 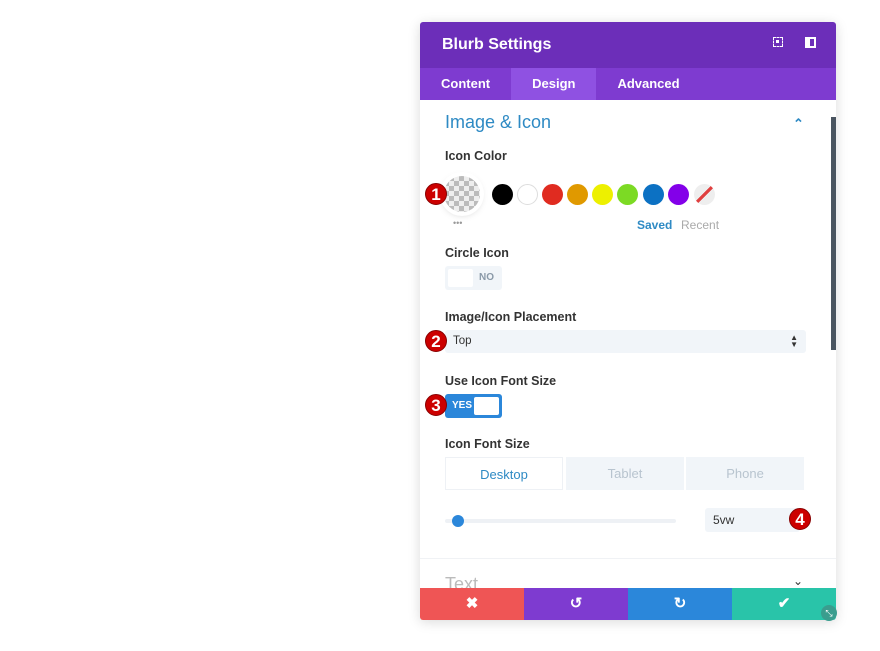 I want to click on swatch-blue, so click(x=653, y=194).